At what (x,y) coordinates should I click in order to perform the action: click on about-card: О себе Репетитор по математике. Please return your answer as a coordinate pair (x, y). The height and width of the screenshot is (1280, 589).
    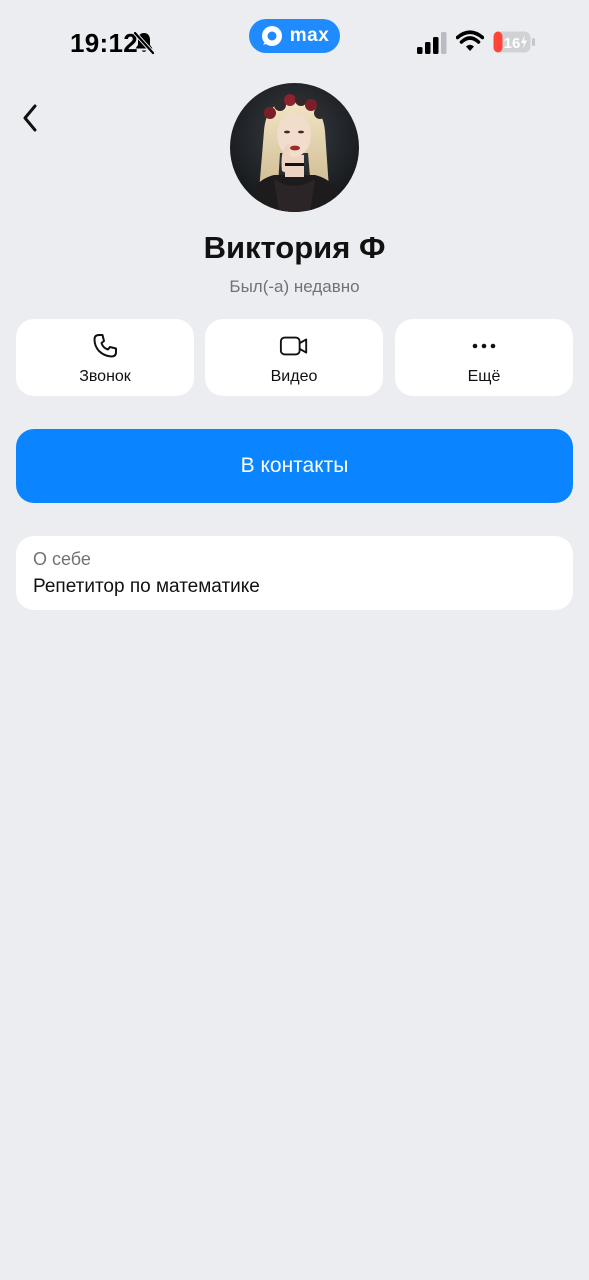
    Looking at the image, I should click on (294, 573).